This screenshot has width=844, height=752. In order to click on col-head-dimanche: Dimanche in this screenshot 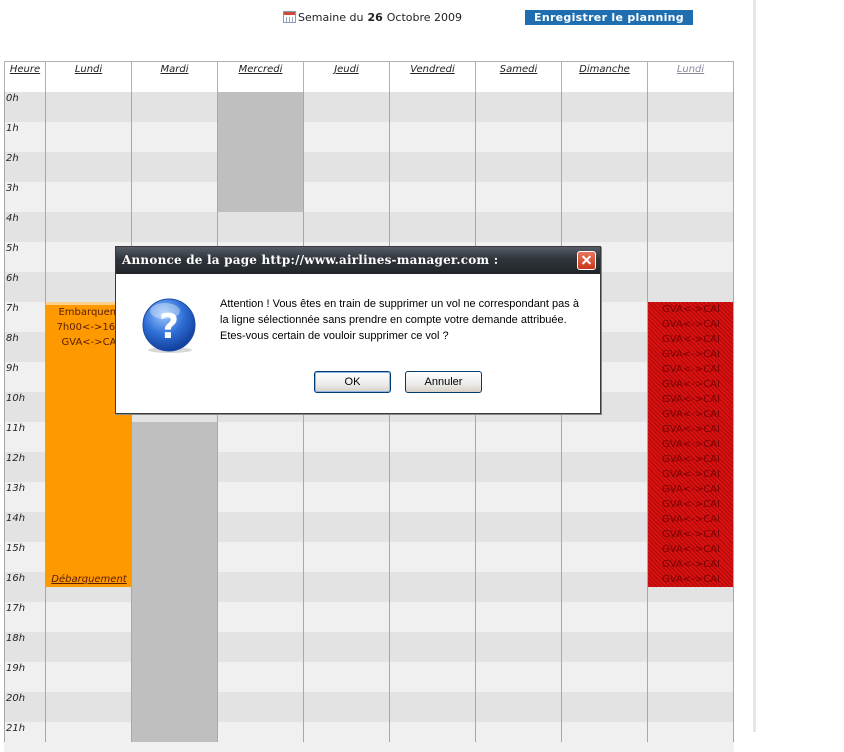, I will do `click(605, 76)`.